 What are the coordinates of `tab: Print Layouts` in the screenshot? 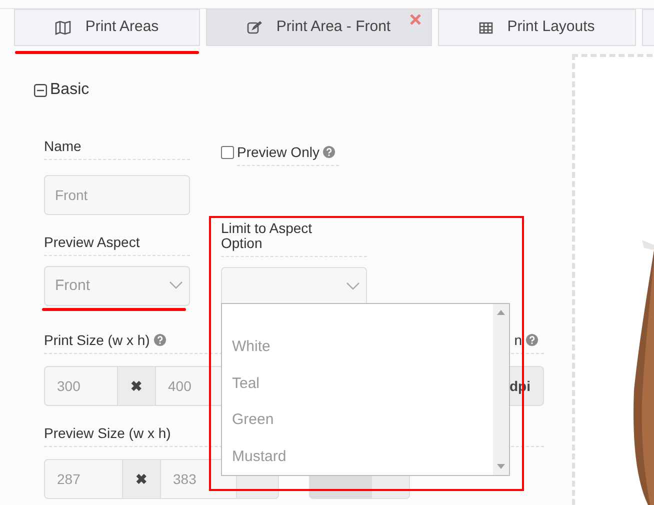 It's located at (537, 27).